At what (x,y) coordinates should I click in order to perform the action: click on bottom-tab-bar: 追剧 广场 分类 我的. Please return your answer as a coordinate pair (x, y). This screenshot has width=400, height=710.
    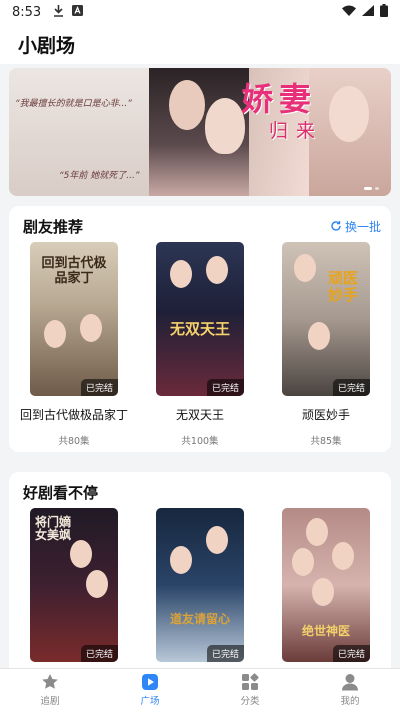
    Looking at the image, I should click on (200, 689).